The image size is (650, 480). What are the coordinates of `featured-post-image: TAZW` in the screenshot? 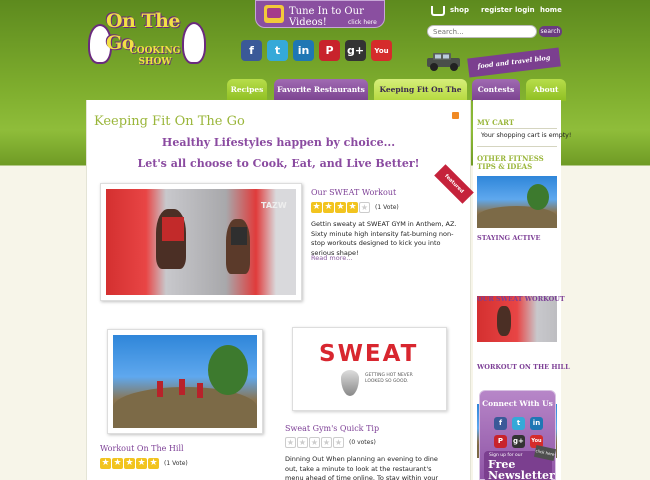 It's located at (201, 242).